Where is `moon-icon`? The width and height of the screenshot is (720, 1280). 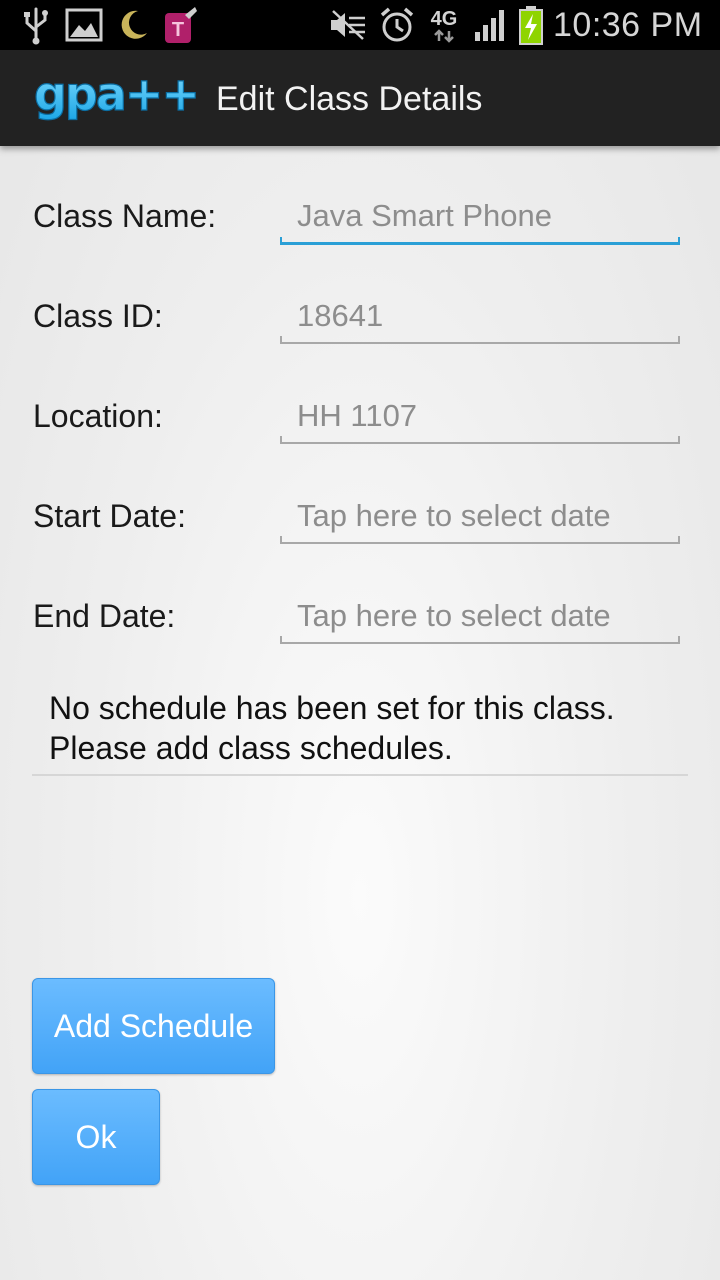 moon-icon is located at coordinates (133, 25).